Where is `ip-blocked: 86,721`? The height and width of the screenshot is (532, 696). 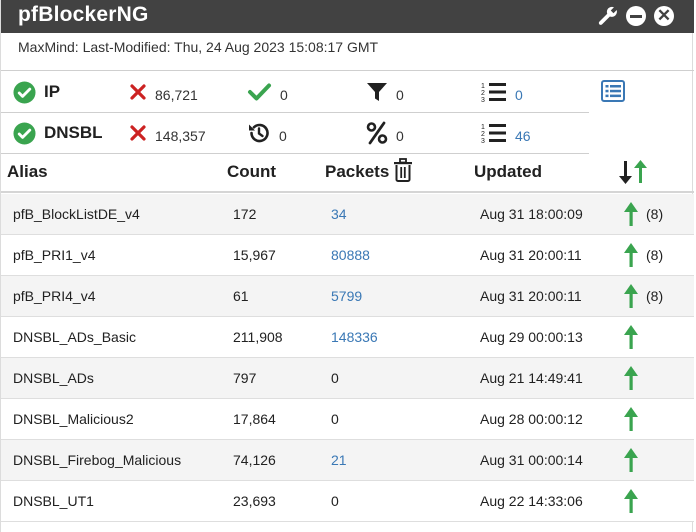 ip-blocked: 86,721 is located at coordinates (163, 92).